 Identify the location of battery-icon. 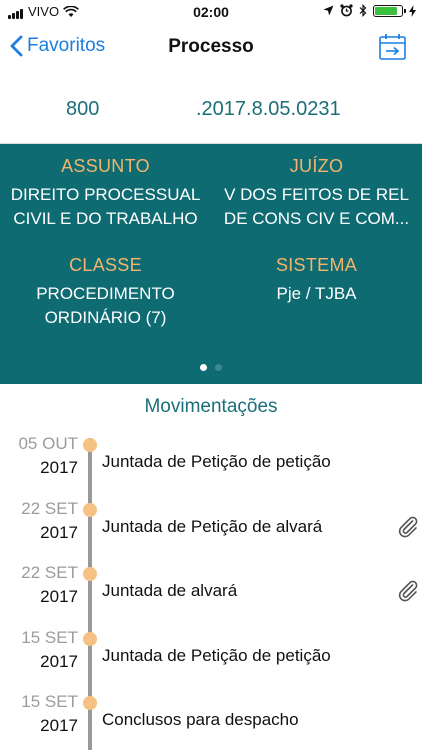
(389, 10).